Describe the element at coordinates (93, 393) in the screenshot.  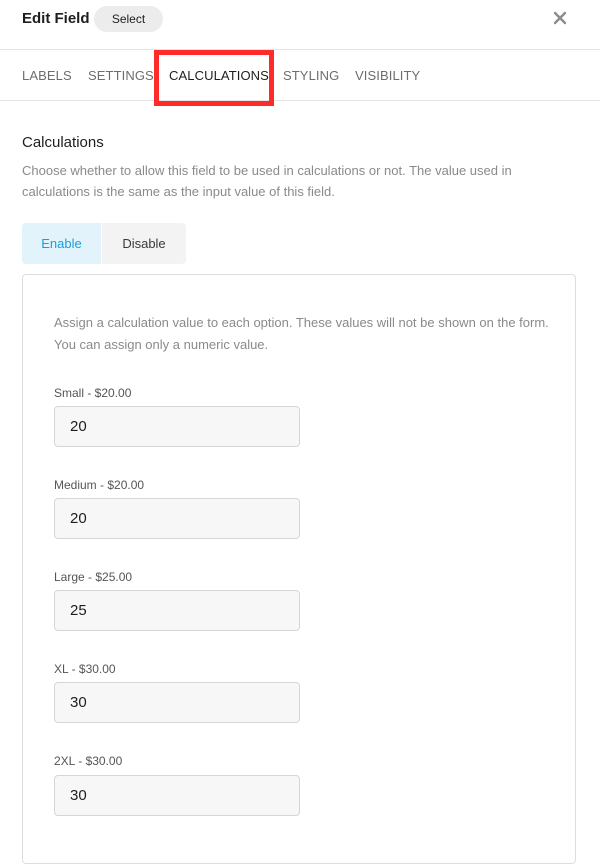
I see `option-label-small: Small - $20.00` at that location.